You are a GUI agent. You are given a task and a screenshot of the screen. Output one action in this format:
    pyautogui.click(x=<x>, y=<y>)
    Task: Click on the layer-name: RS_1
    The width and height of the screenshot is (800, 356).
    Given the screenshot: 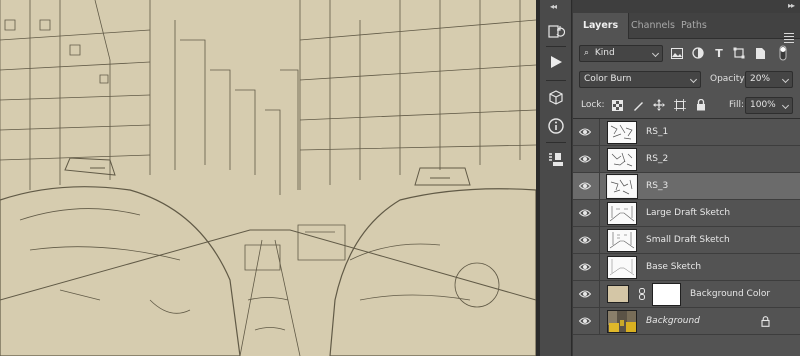 What is the action you would take?
    pyautogui.click(x=657, y=132)
    